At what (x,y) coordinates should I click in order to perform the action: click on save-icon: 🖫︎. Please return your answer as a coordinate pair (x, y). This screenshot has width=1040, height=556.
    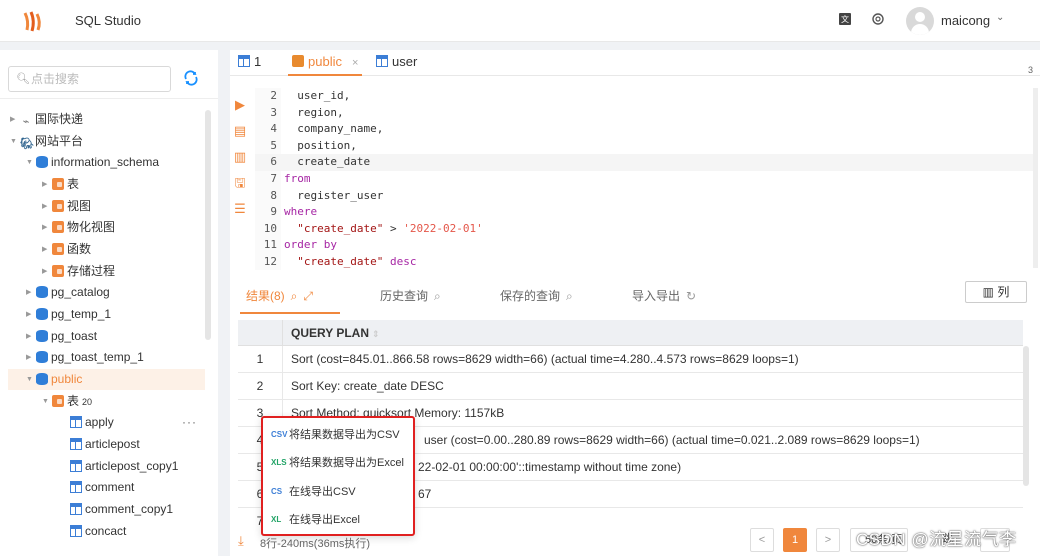
    Looking at the image, I should click on (240, 183).